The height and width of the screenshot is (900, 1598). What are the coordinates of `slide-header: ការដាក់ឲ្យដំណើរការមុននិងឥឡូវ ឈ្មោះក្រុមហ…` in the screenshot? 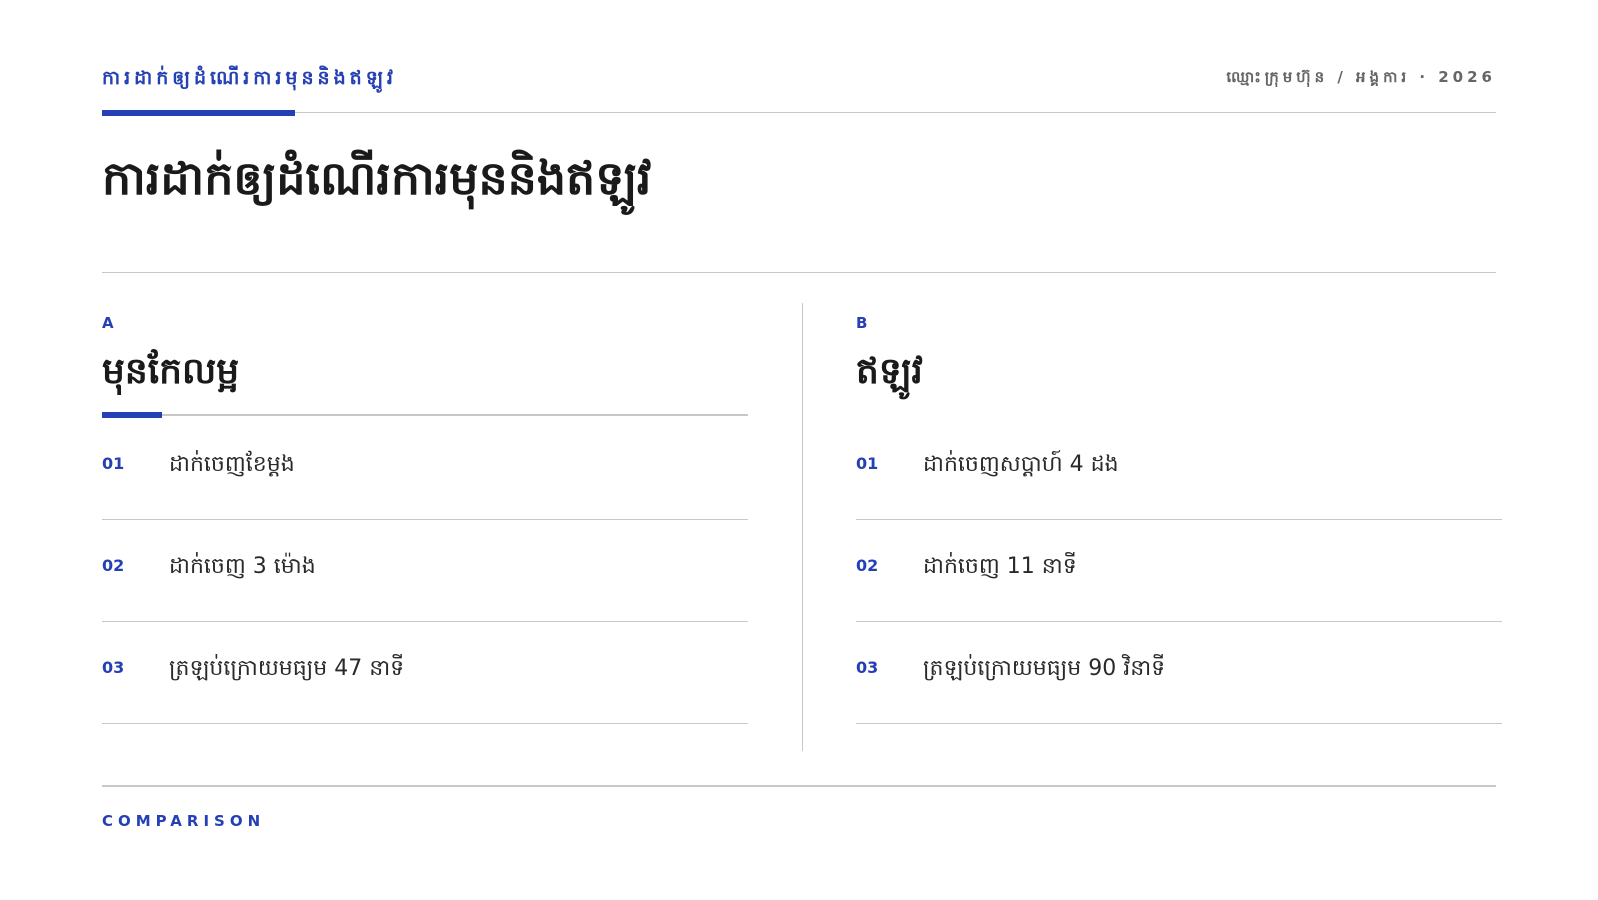 It's located at (799, 88).